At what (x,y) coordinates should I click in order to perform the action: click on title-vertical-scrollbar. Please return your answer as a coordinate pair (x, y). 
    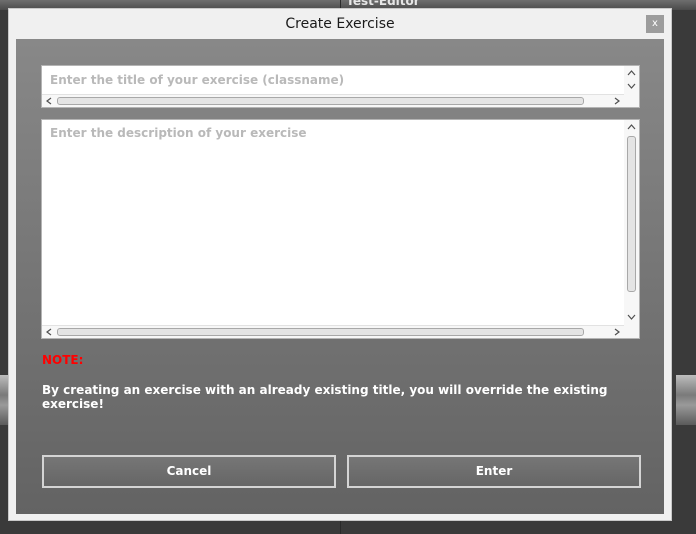
    Looking at the image, I should click on (631, 80).